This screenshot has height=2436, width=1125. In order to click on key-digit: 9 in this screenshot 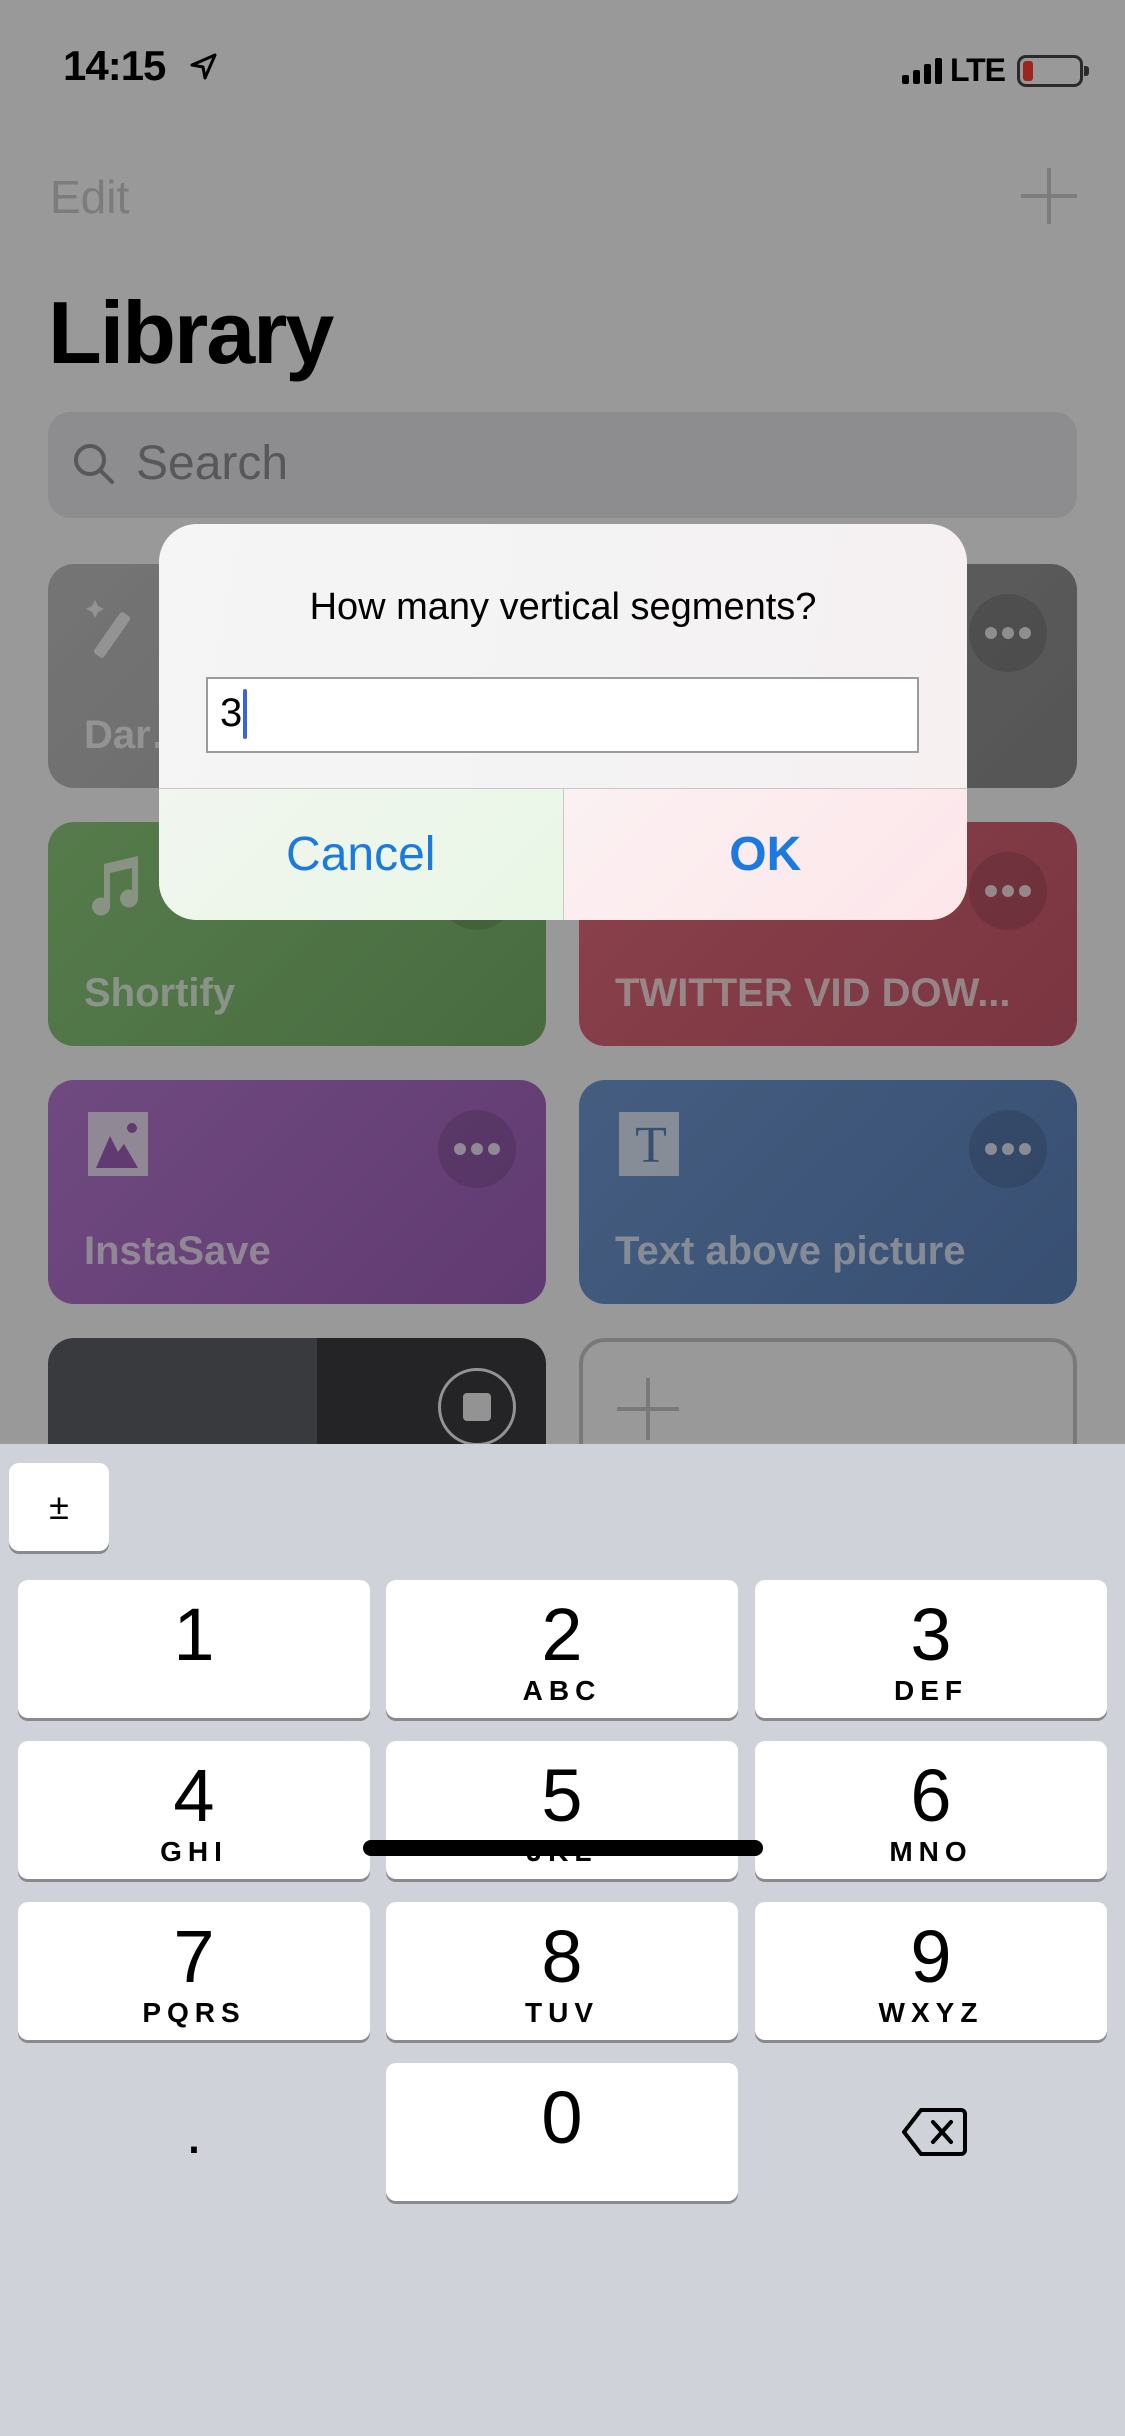, I will do `click(931, 1956)`.